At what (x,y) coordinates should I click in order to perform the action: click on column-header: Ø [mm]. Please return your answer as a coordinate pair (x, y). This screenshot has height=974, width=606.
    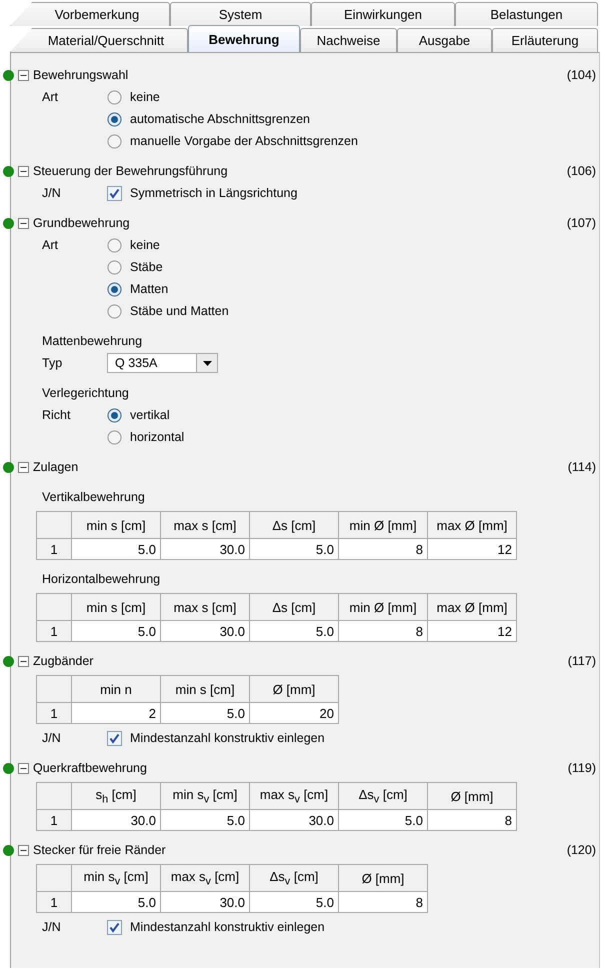
    Looking at the image, I should click on (472, 796).